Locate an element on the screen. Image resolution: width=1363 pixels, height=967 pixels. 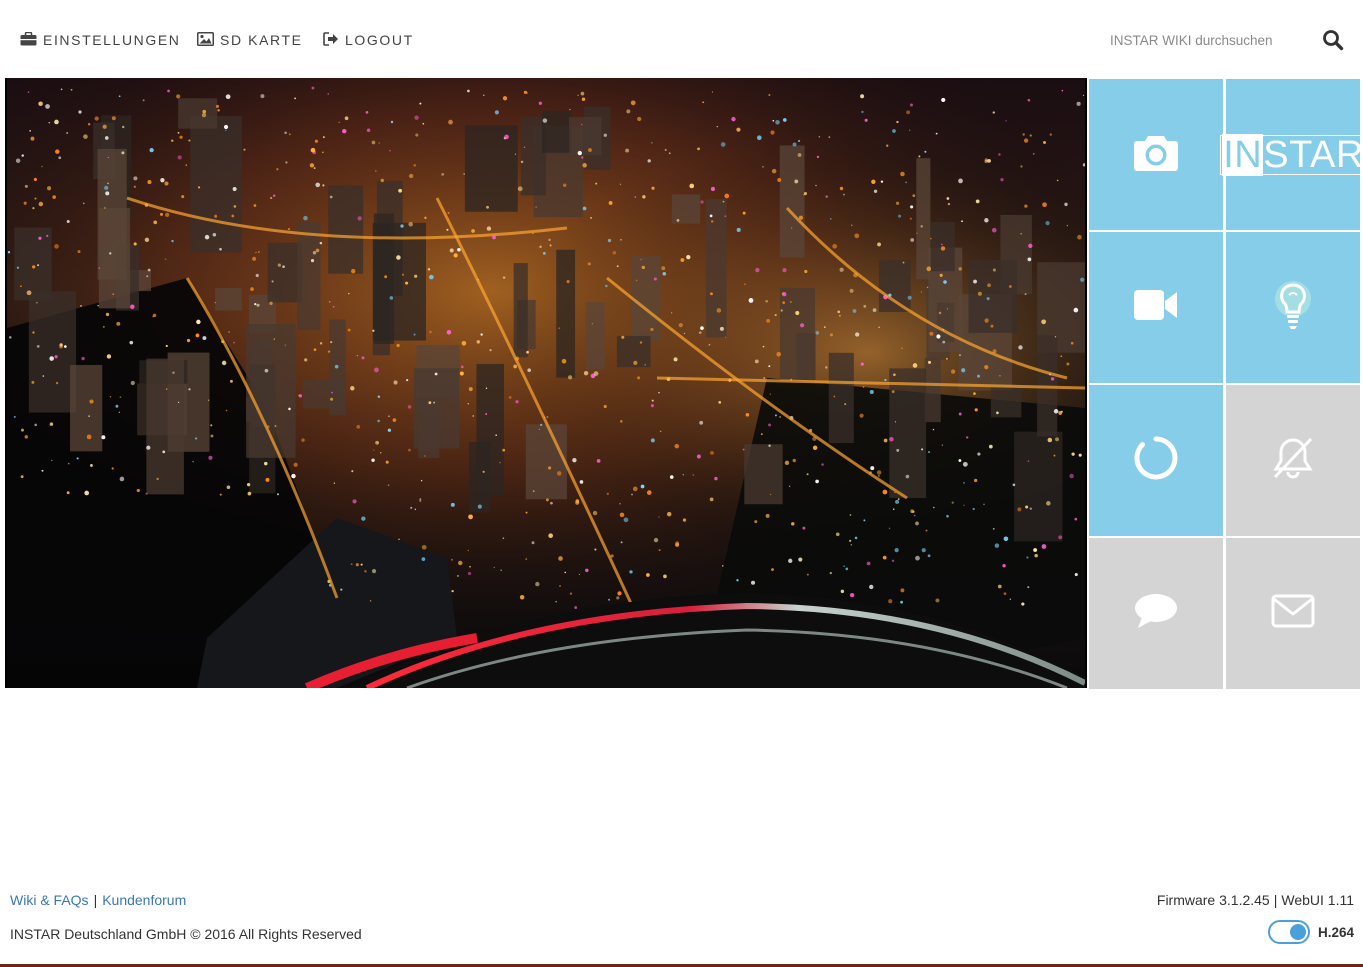
reload-stream-button is located at coordinates (1156, 460).